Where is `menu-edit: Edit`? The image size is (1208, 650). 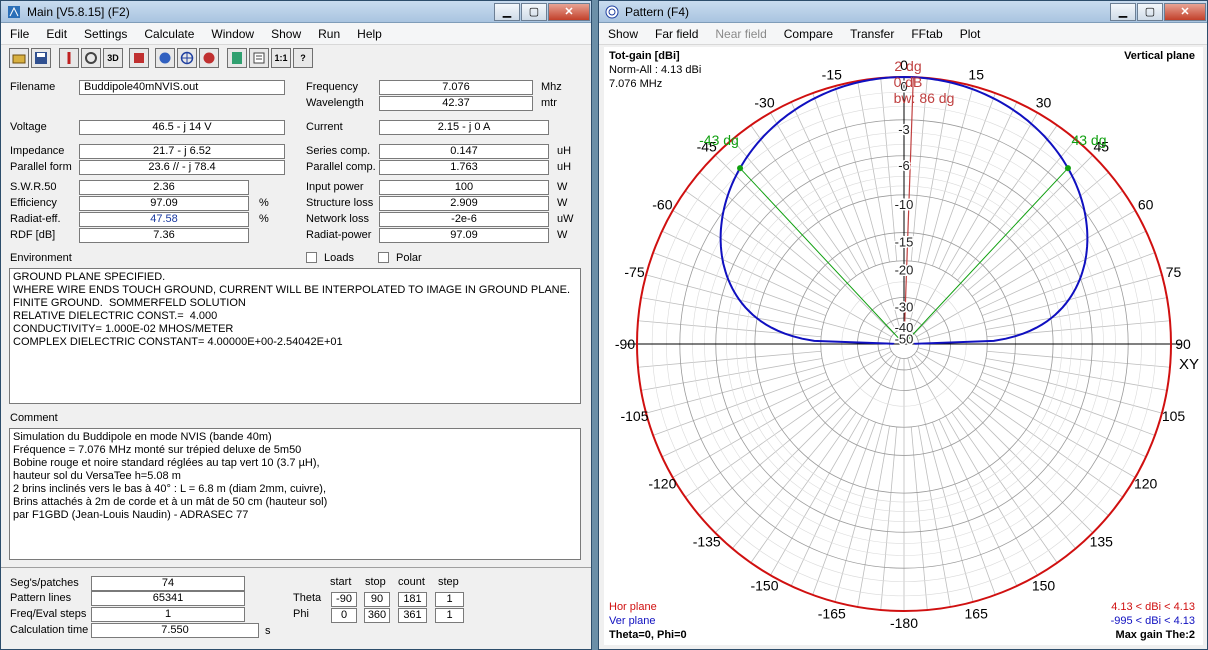
menu-edit: Edit is located at coordinates (56, 34).